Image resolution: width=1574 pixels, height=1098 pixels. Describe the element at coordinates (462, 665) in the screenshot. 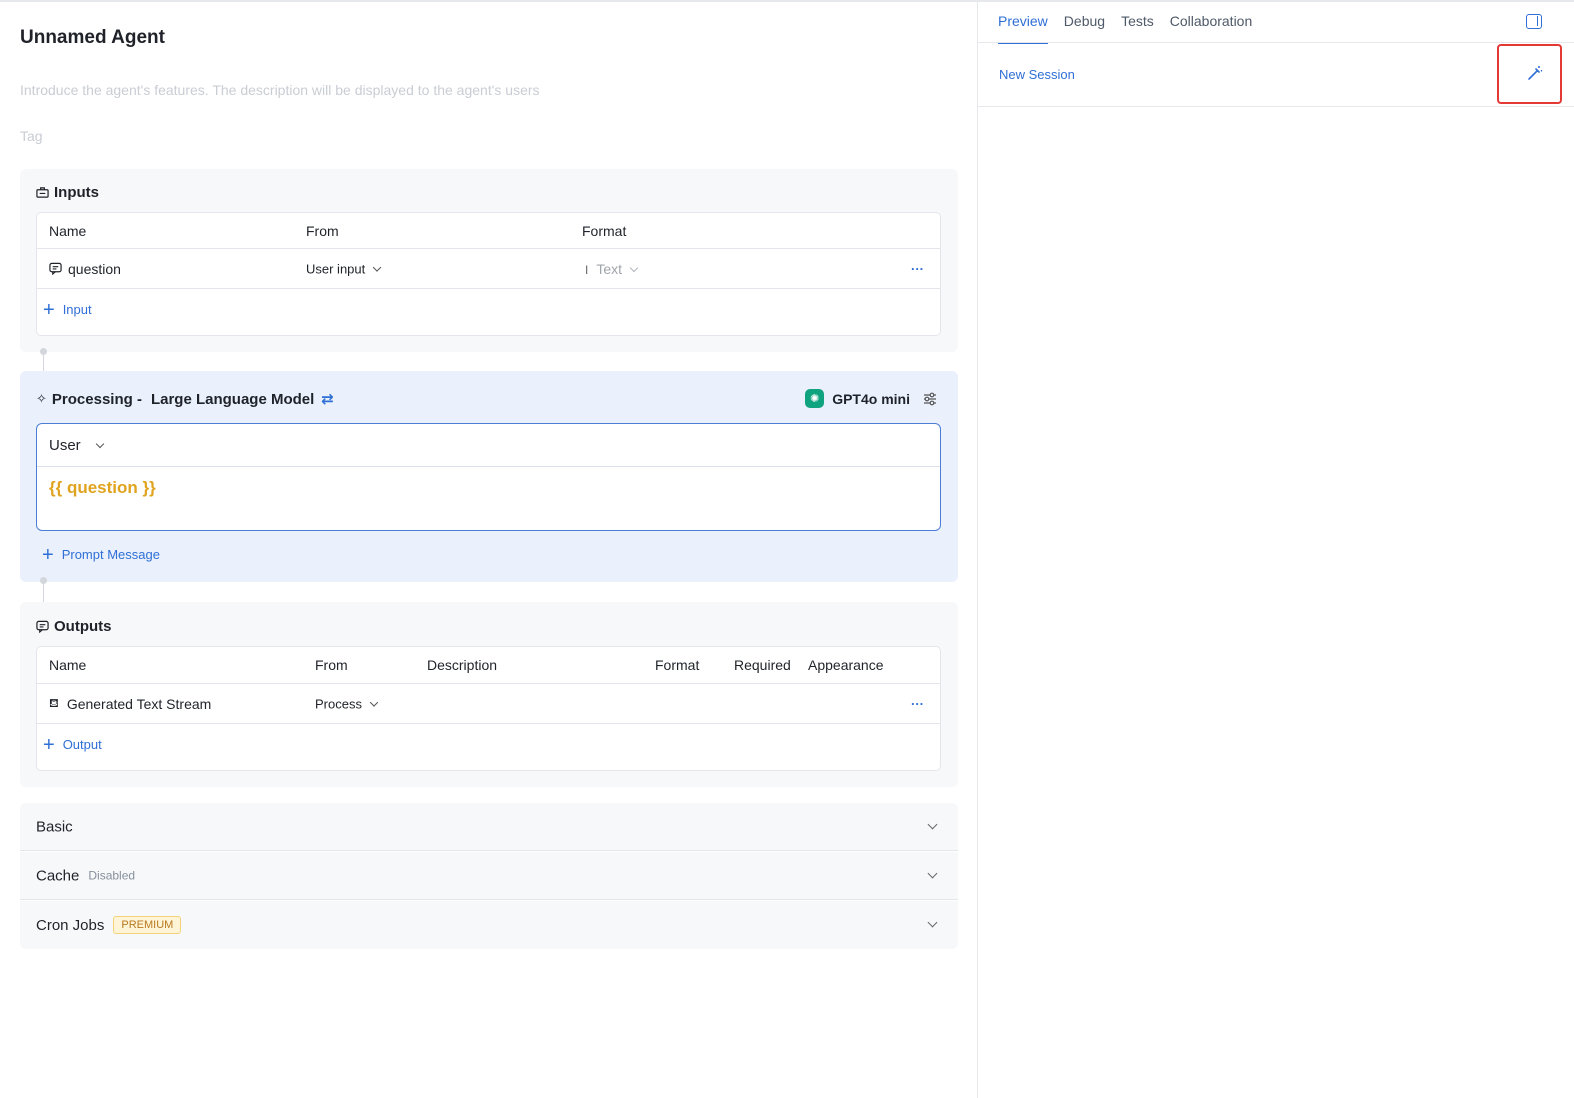

I see `column-header-description: Description` at that location.